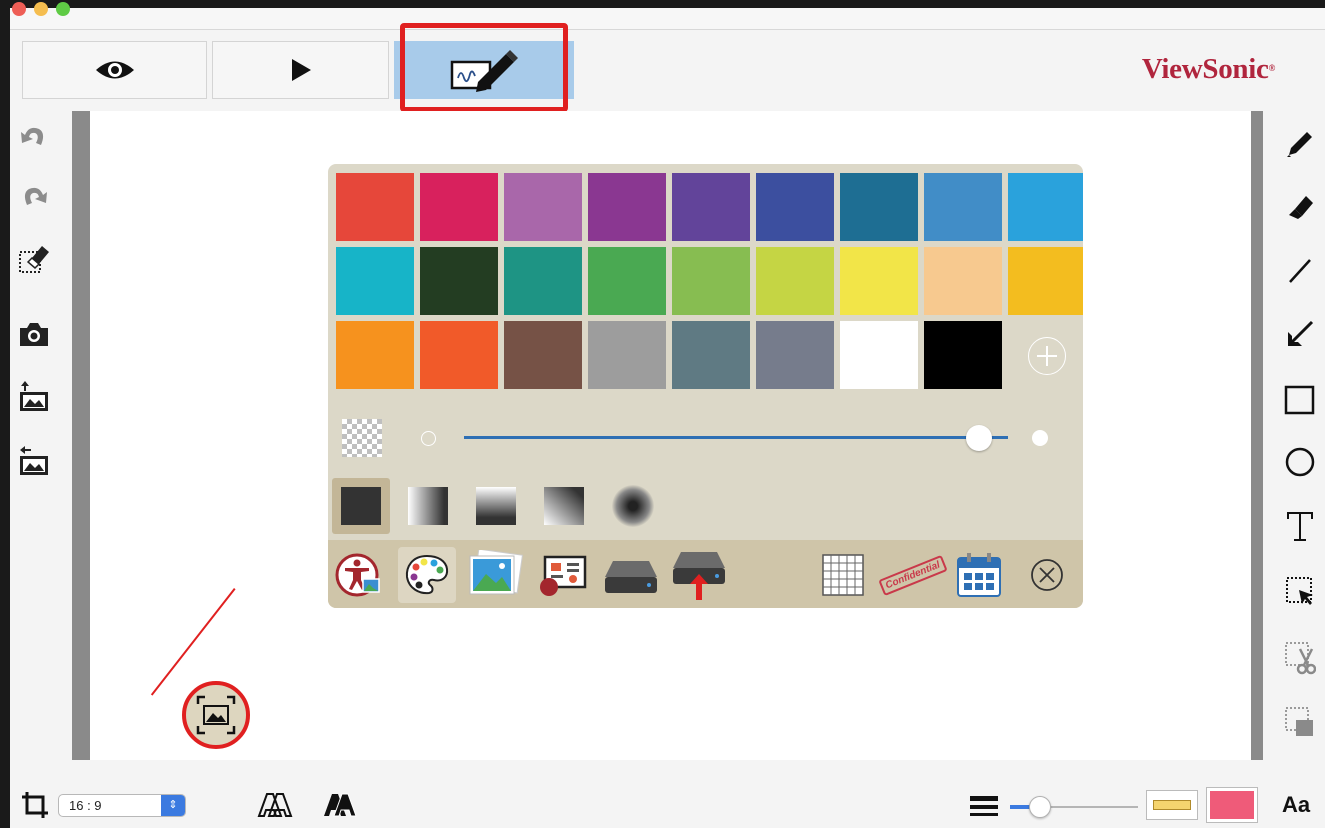 The height and width of the screenshot is (828, 1325). I want to click on drive-upload-button, so click(699, 575).